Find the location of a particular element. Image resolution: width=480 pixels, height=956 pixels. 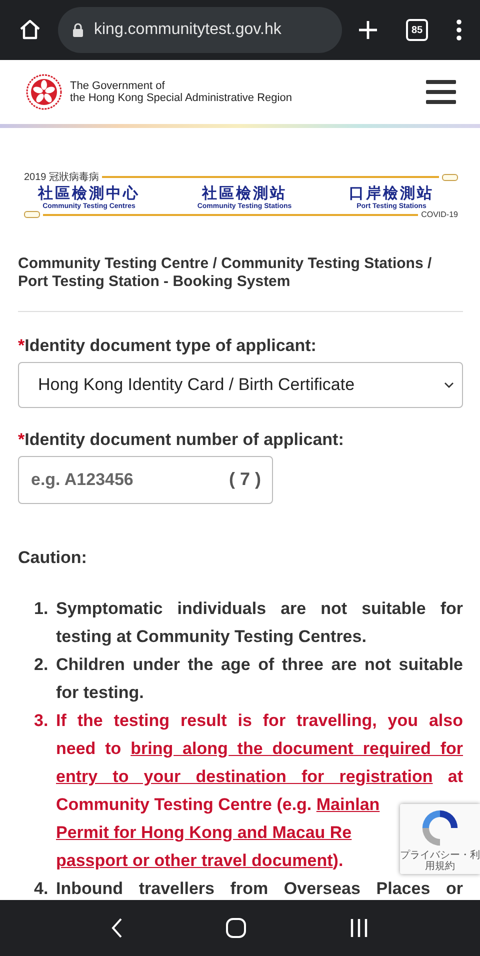

field-label: *Identity document type of applicant: is located at coordinates (168, 346).